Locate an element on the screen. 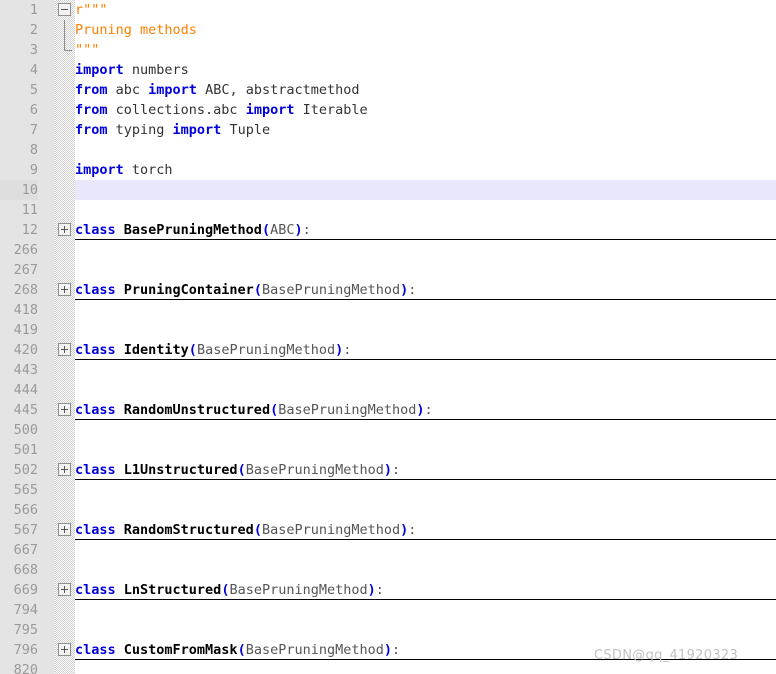  code-line-content: class L1Unstructured(BasePruningMethod): is located at coordinates (425, 470).